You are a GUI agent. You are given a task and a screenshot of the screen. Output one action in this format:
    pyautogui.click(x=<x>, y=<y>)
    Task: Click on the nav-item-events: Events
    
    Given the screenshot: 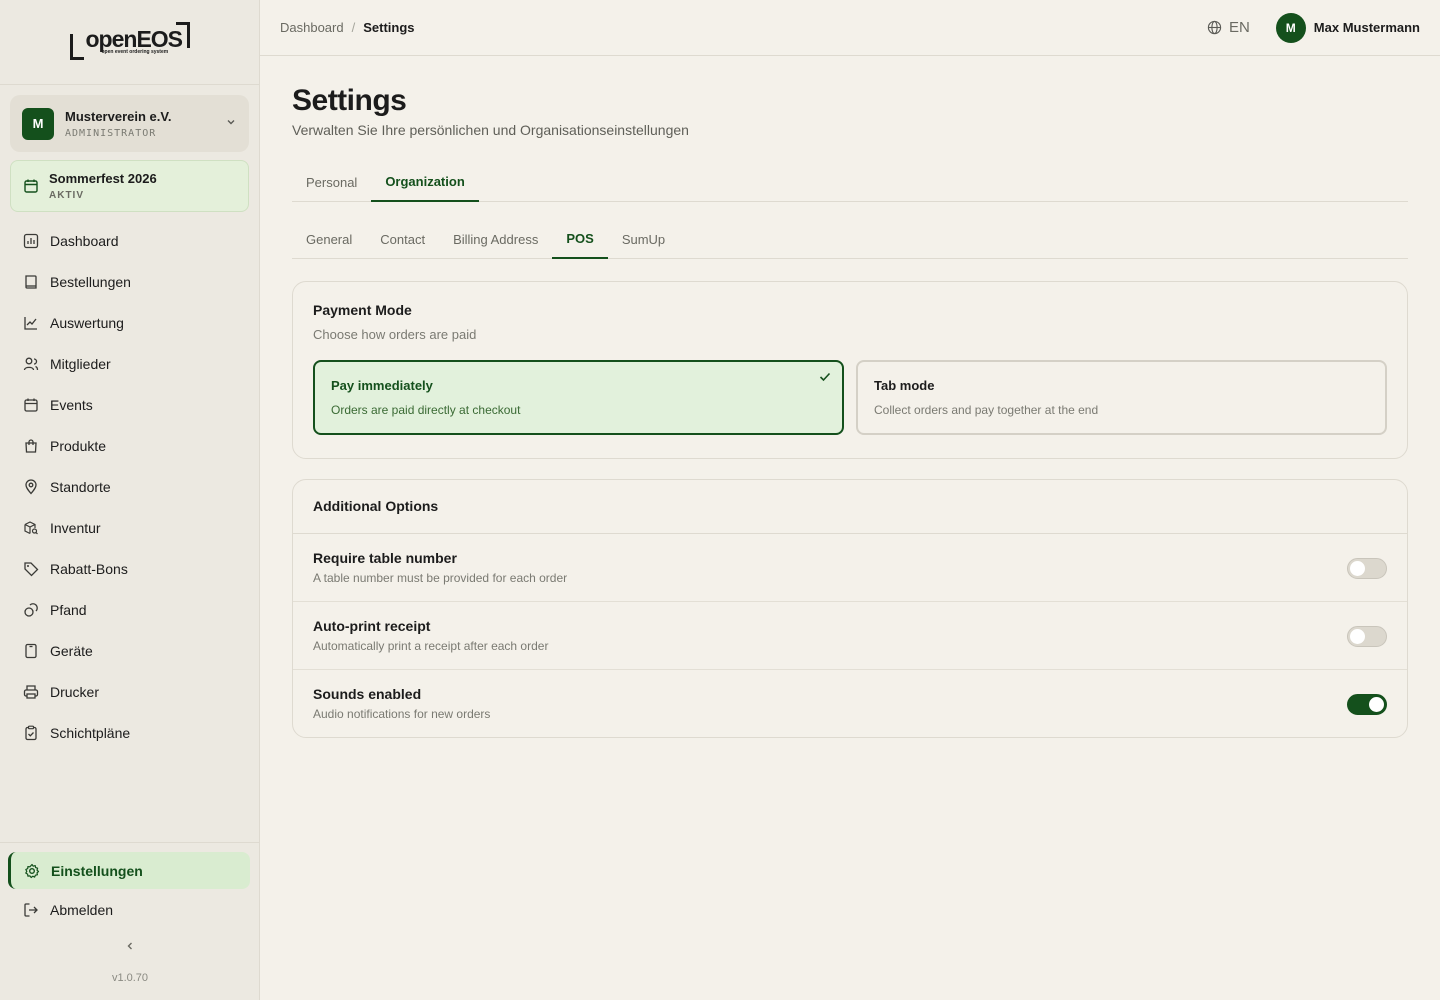 What is the action you would take?
    pyautogui.click(x=129, y=404)
    